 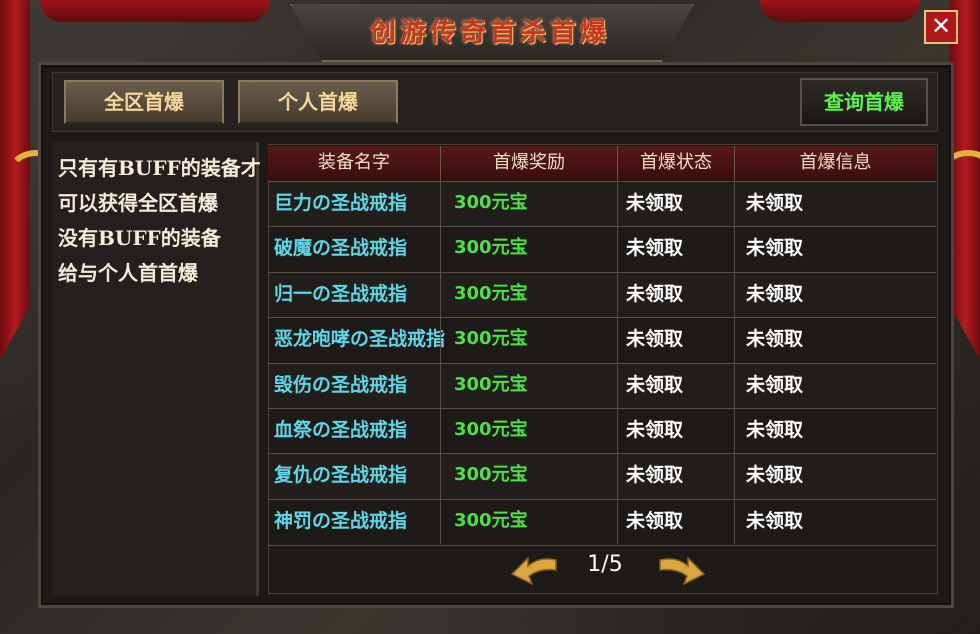 I want to click on item-name-cell: 血祭の圣战戒指, so click(x=341, y=430).